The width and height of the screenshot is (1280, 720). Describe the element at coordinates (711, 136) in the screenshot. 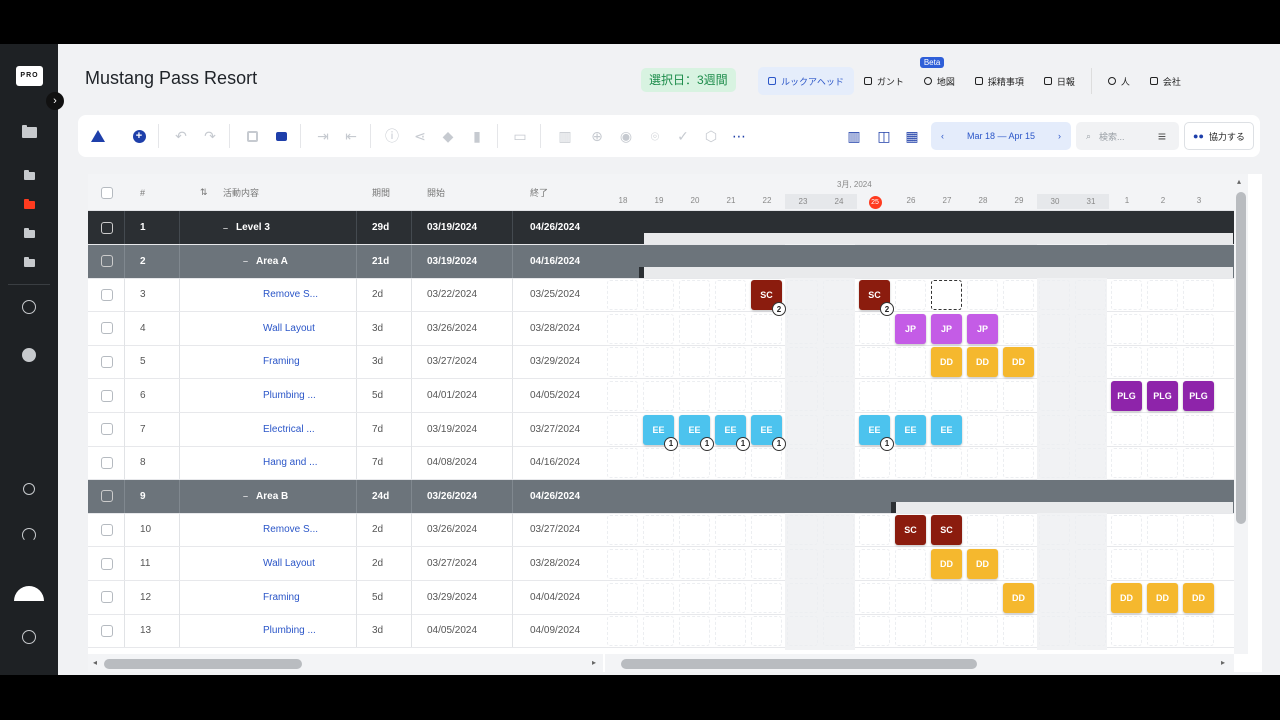

I see `tag-icon: ⬡` at that location.